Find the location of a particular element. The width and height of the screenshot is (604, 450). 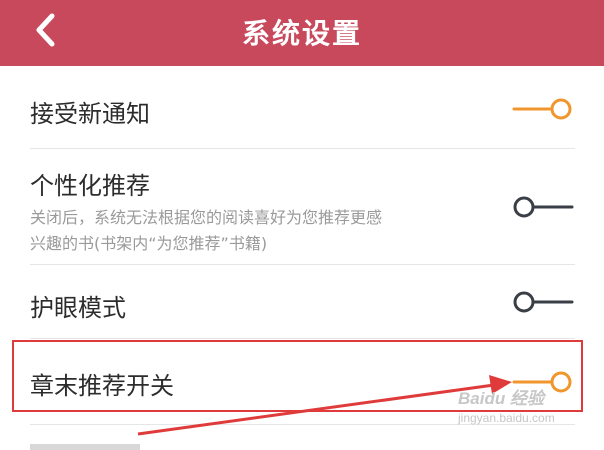

setting-row-notifications: 接受新通知 is located at coordinates (304, 111).